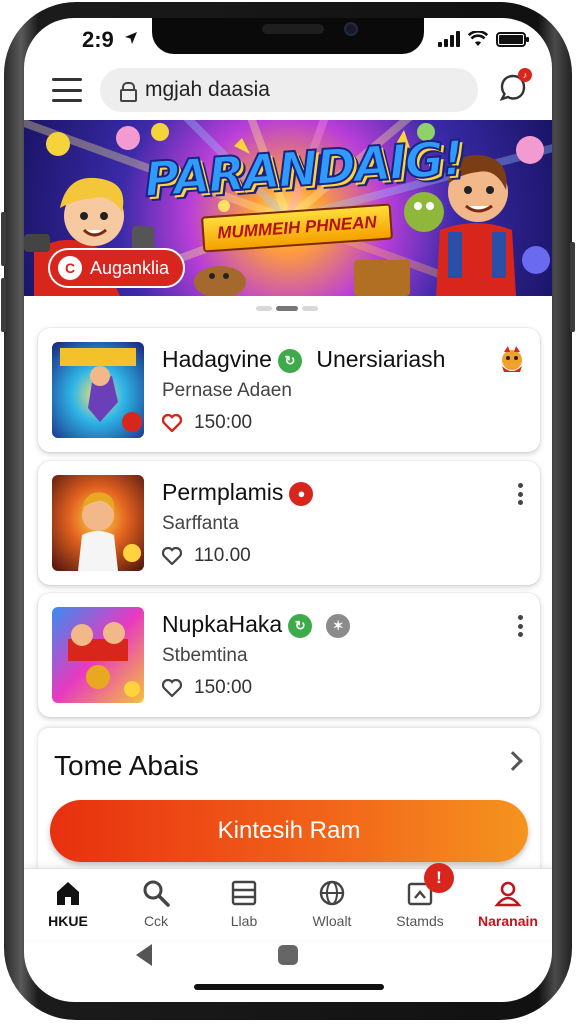  What do you see at coordinates (420, 901) in the screenshot?
I see `nav-item-stands: ! Stamds` at bounding box center [420, 901].